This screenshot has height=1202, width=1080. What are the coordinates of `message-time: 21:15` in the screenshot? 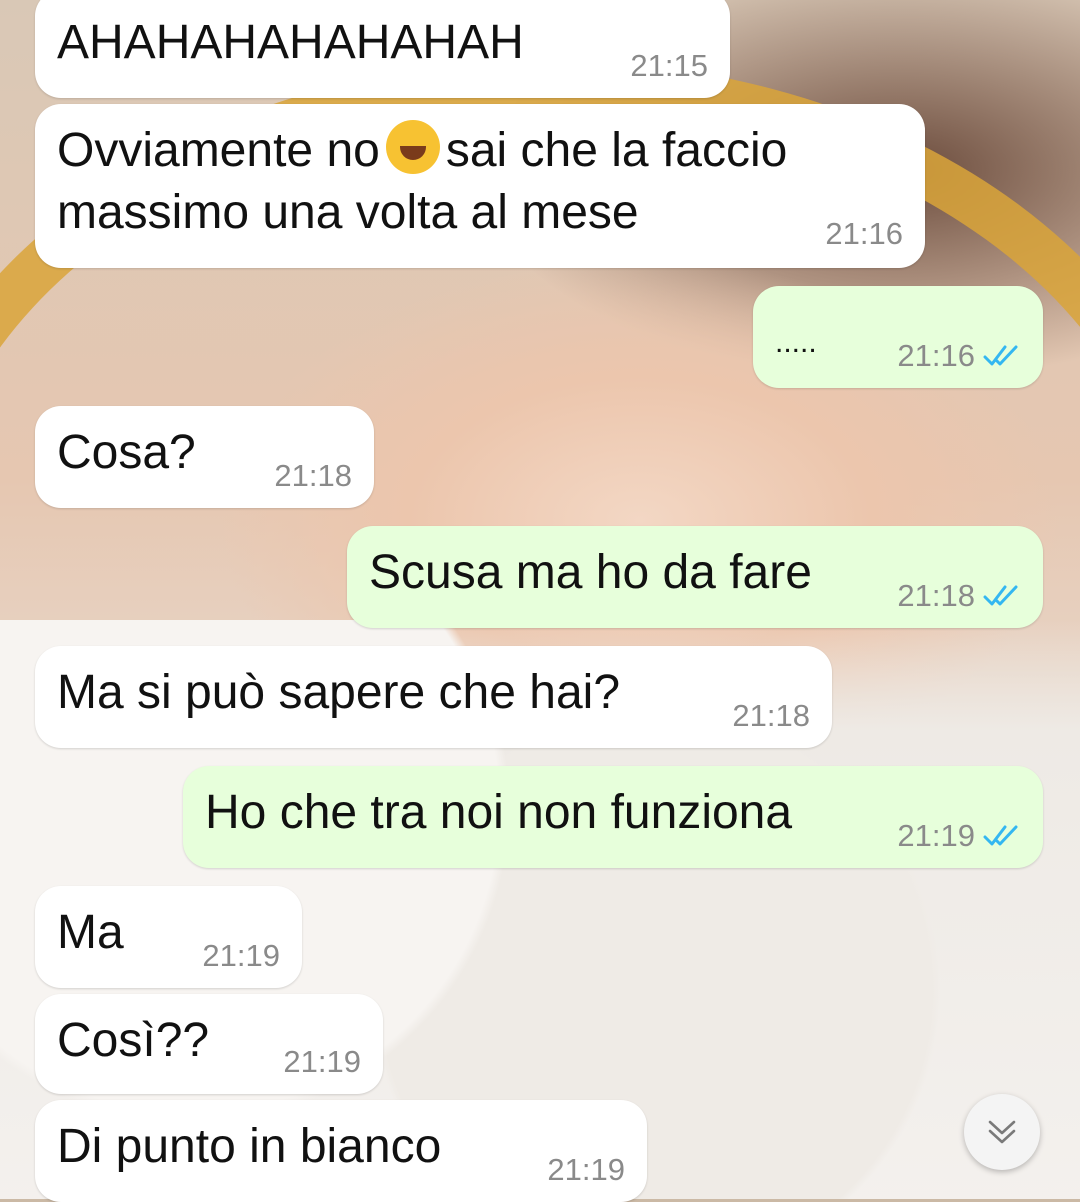 It's located at (669, 66).